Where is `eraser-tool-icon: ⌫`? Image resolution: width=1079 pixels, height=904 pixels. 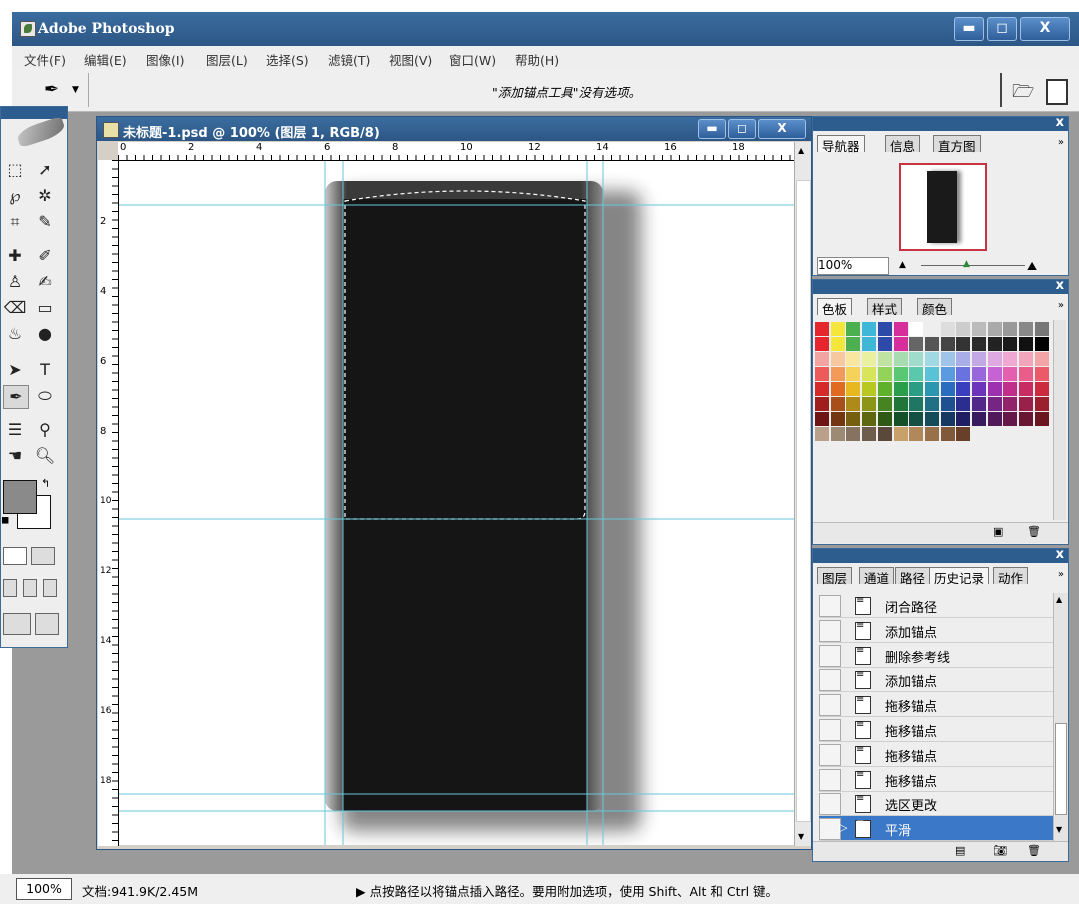
eraser-tool-icon: ⌫ is located at coordinates (15, 308).